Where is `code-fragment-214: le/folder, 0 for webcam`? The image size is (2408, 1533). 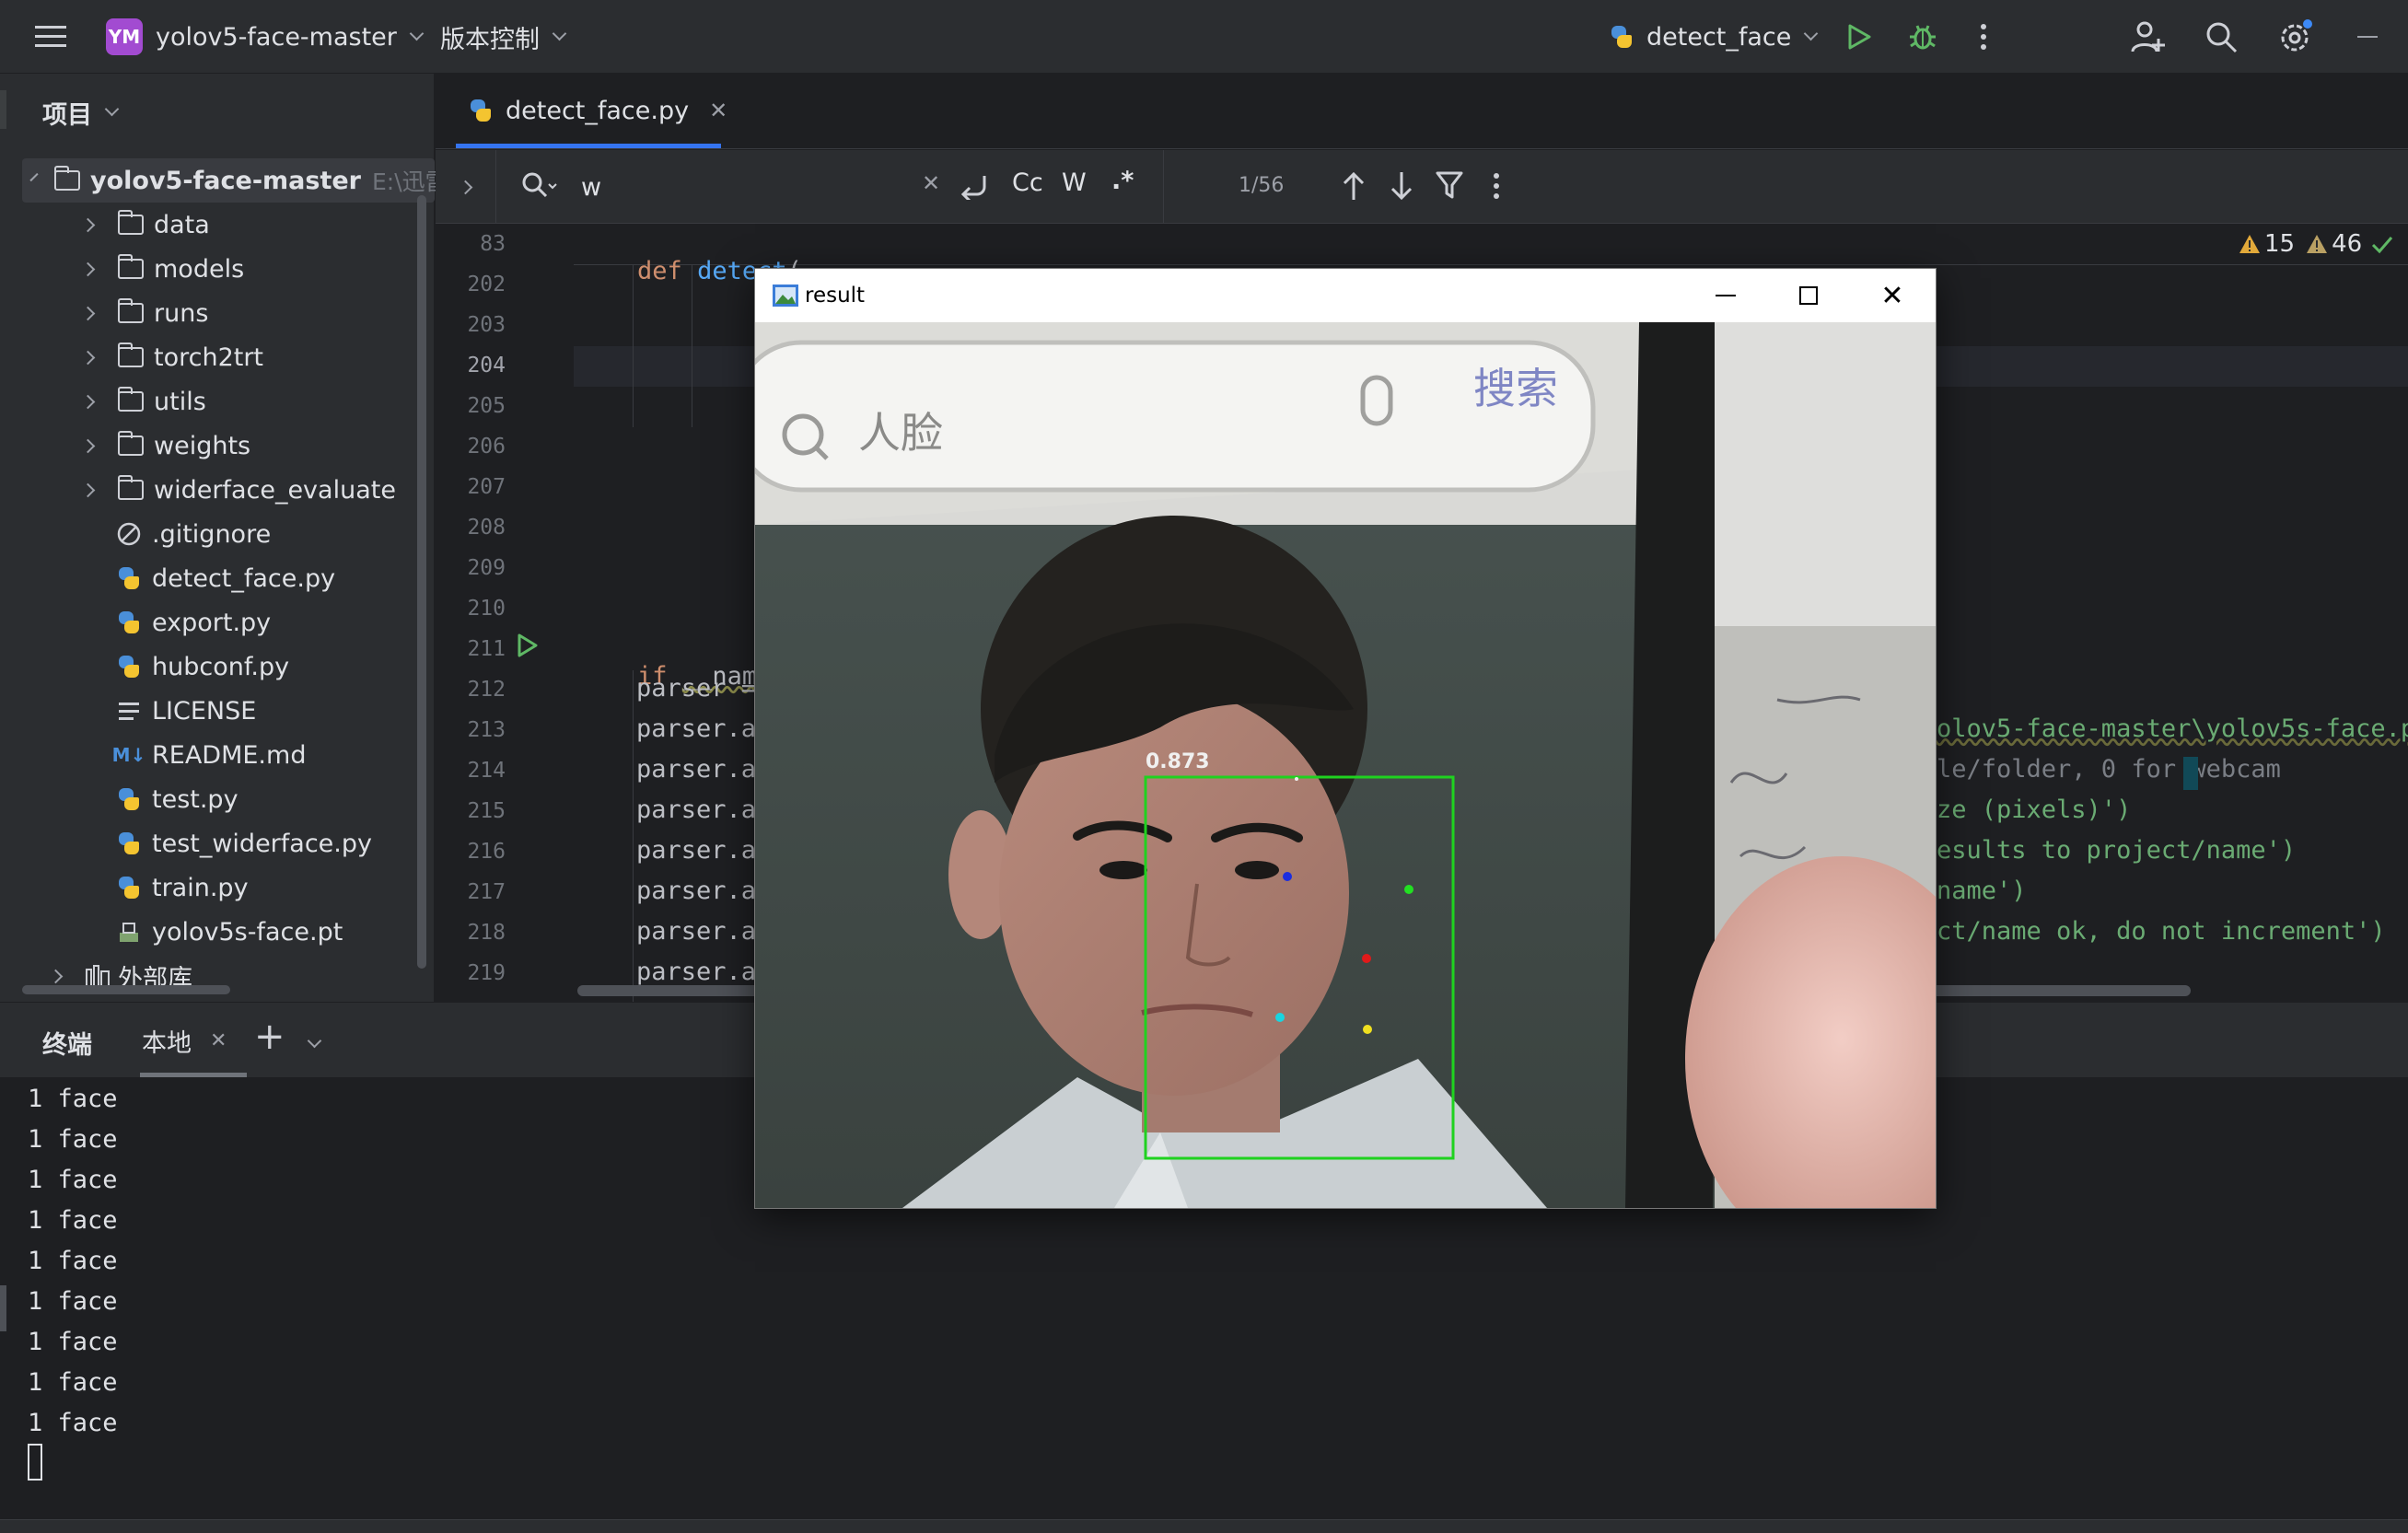
code-fragment-214: le/folder, 0 for webcam is located at coordinates (2109, 769).